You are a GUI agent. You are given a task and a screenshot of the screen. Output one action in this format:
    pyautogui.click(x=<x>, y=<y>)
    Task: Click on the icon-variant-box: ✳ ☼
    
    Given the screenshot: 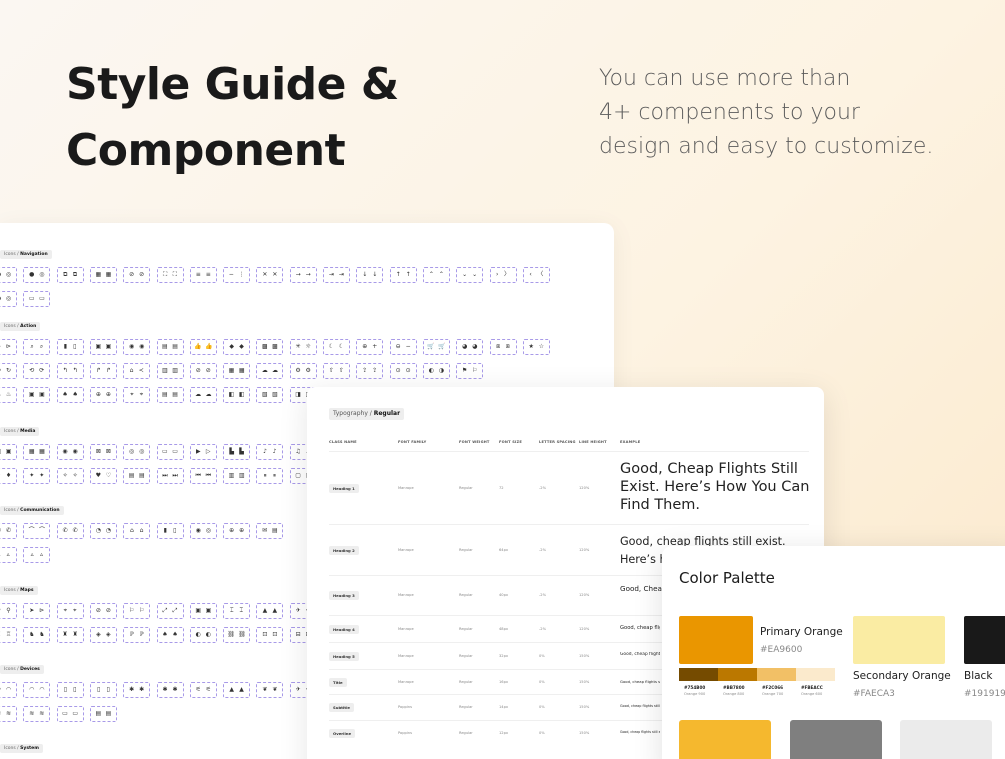 What is the action you would take?
    pyautogui.click(x=303, y=347)
    